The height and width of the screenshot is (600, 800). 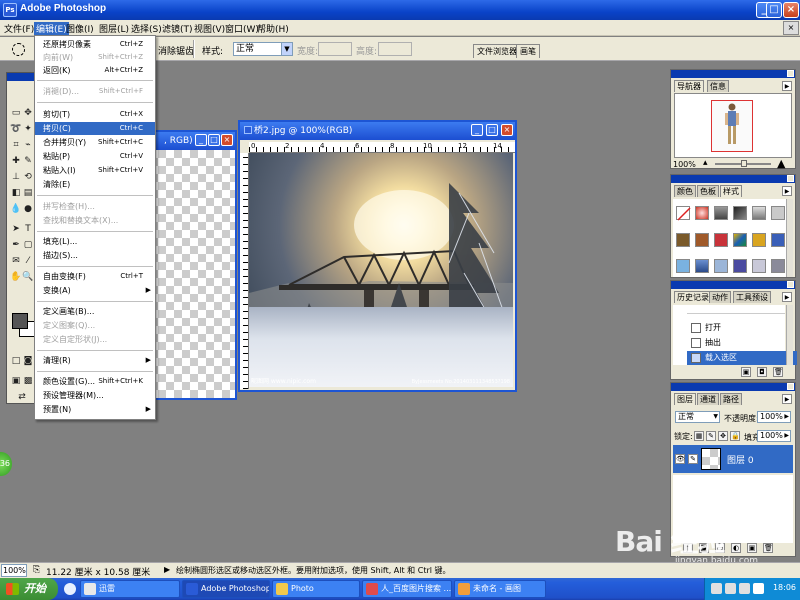 What do you see at coordinates (774, 436) in the screenshot?
I see `fill-field: 100% ▶` at bounding box center [774, 436].